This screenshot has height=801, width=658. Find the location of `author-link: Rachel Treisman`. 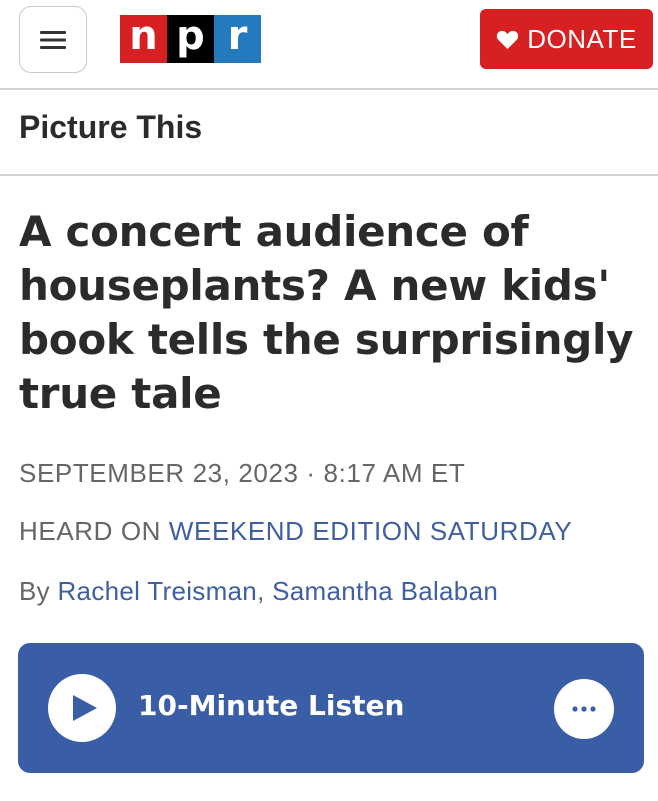

author-link: Rachel Treisman is located at coordinates (157, 591).